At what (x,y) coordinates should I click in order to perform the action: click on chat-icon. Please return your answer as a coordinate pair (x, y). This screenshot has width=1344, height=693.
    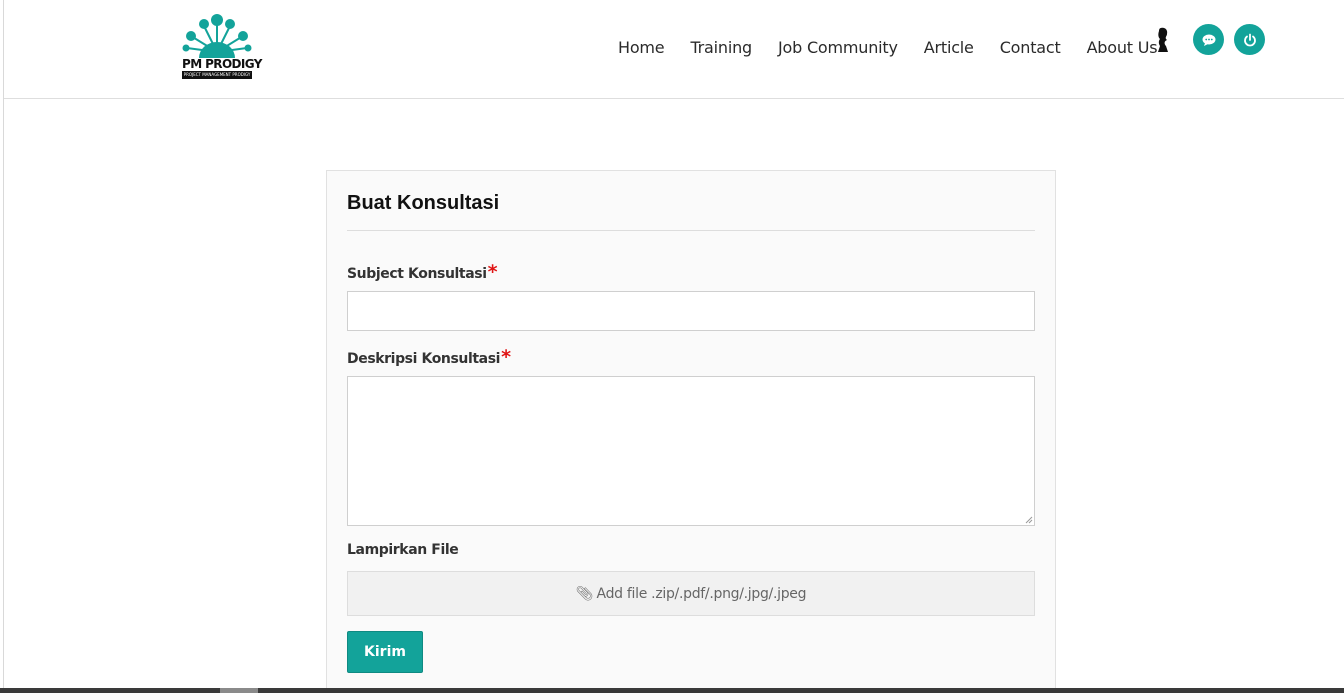
    Looking at the image, I should click on (1208, 40).